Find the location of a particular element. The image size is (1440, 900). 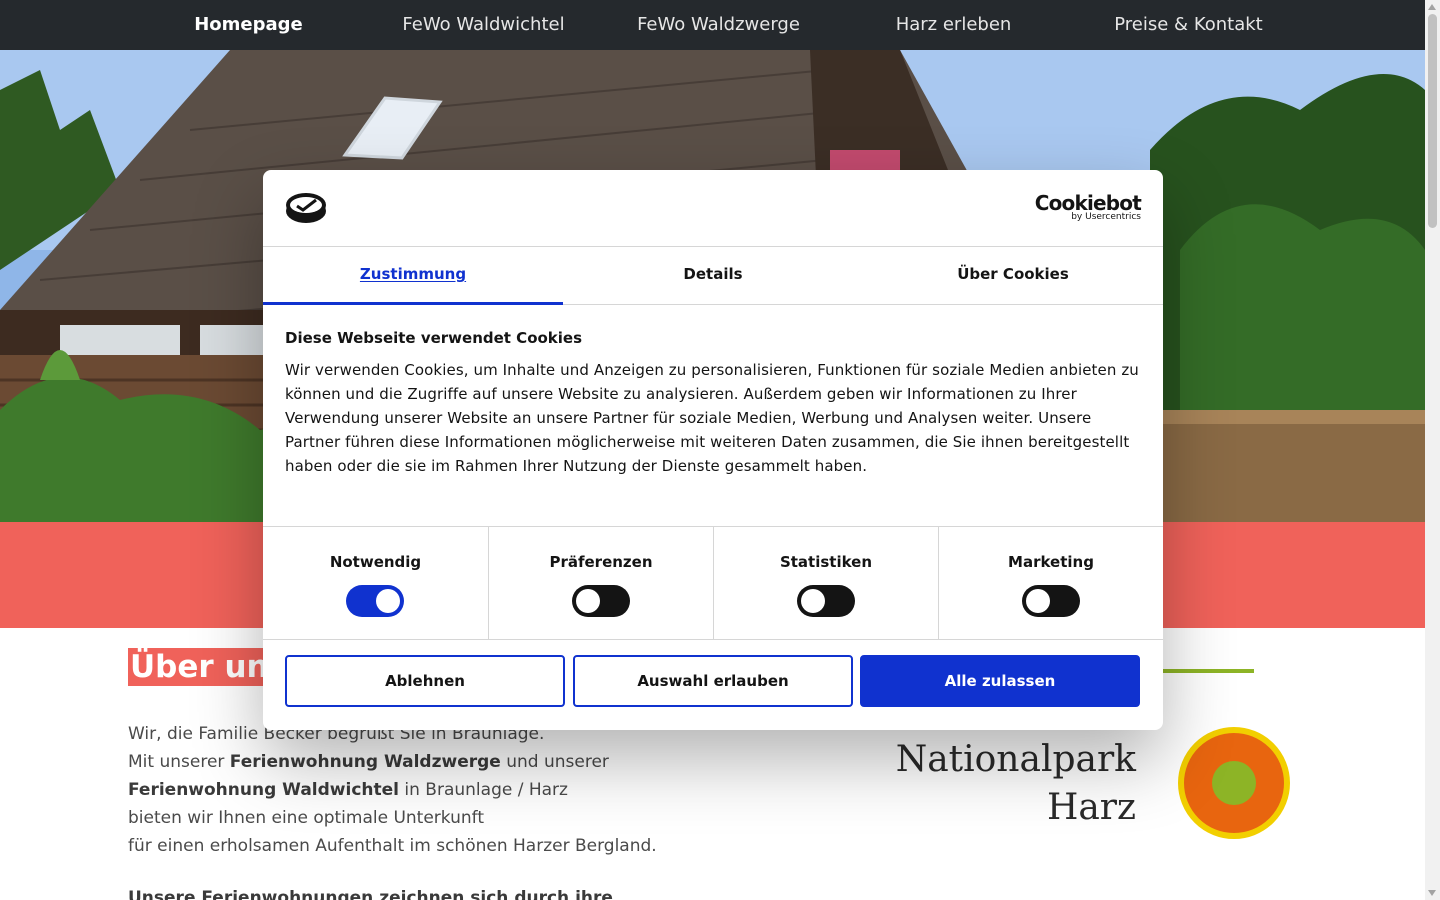

category-label: Präferenzen is located at coordinates (601, 562).